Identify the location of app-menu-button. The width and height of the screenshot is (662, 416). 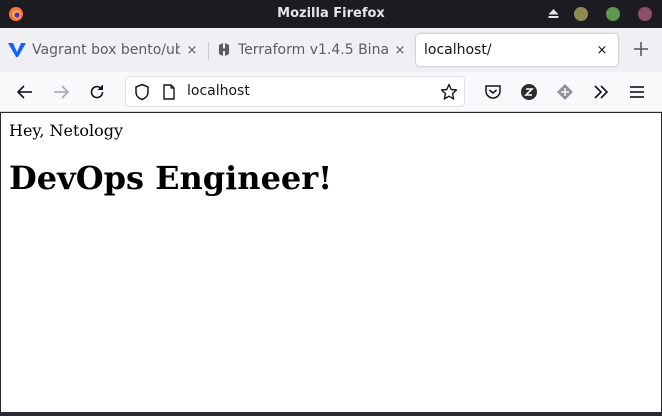
(637, 92).